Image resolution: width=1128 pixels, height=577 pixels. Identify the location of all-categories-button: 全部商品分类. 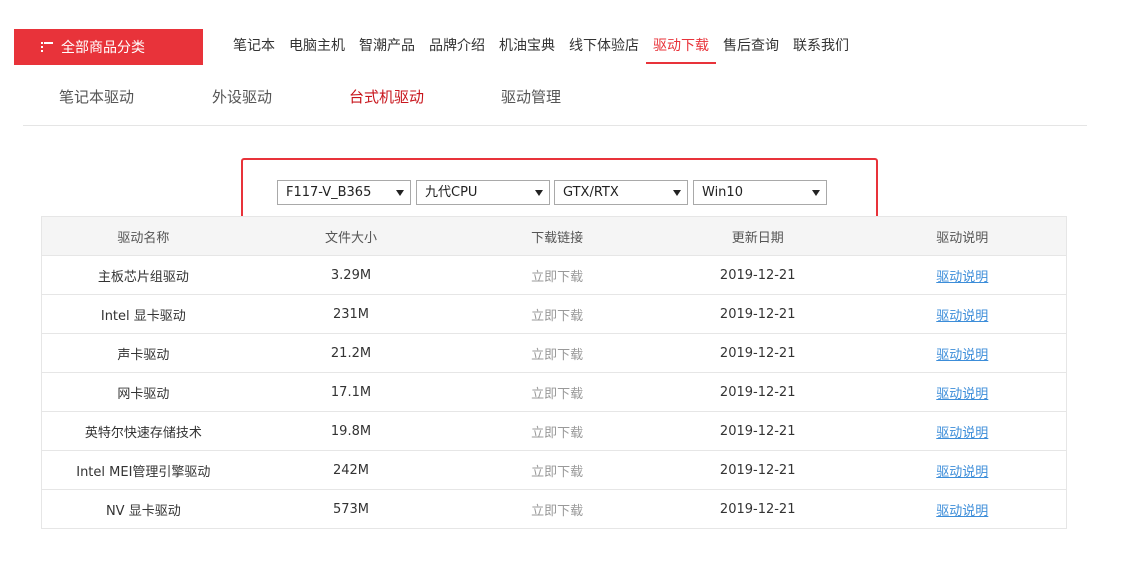
(108, 47).